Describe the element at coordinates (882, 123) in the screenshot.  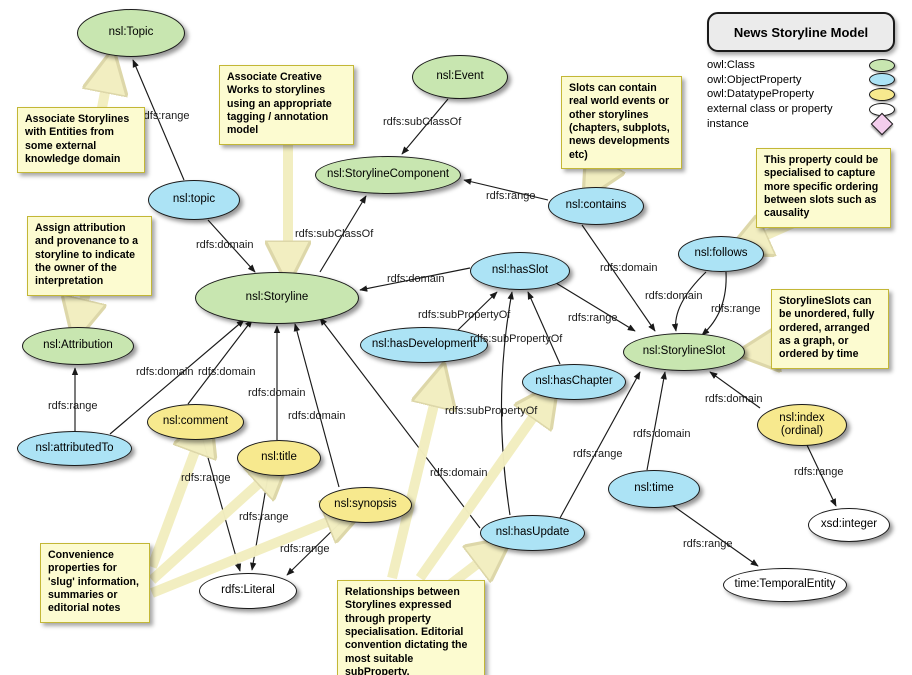
I see `legend-swatch-diamond-icon` at that location.